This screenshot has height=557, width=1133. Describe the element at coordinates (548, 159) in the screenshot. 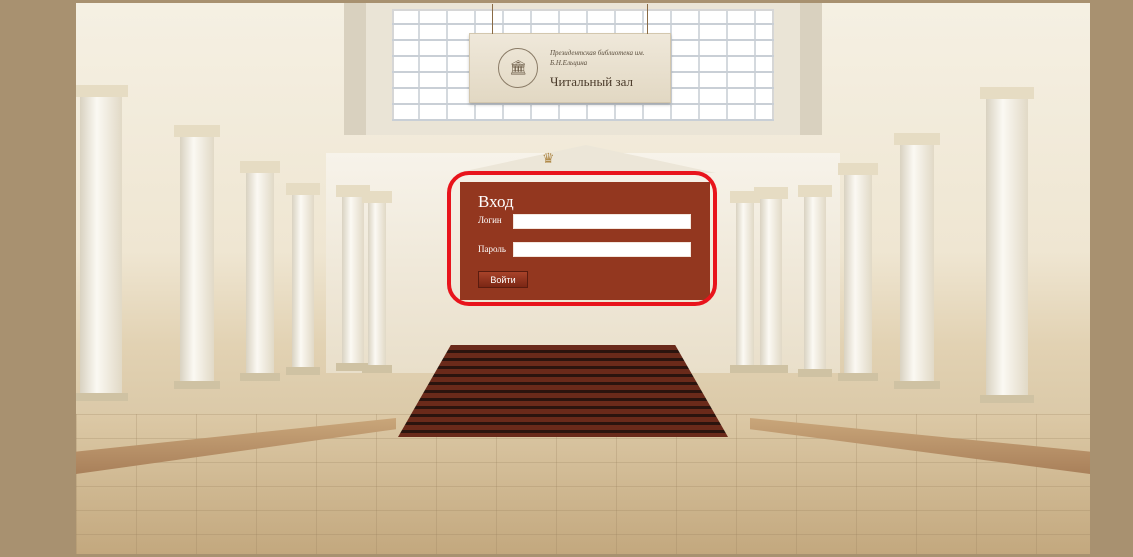

I see `eagle-emblem-icon: ♛` at that location.